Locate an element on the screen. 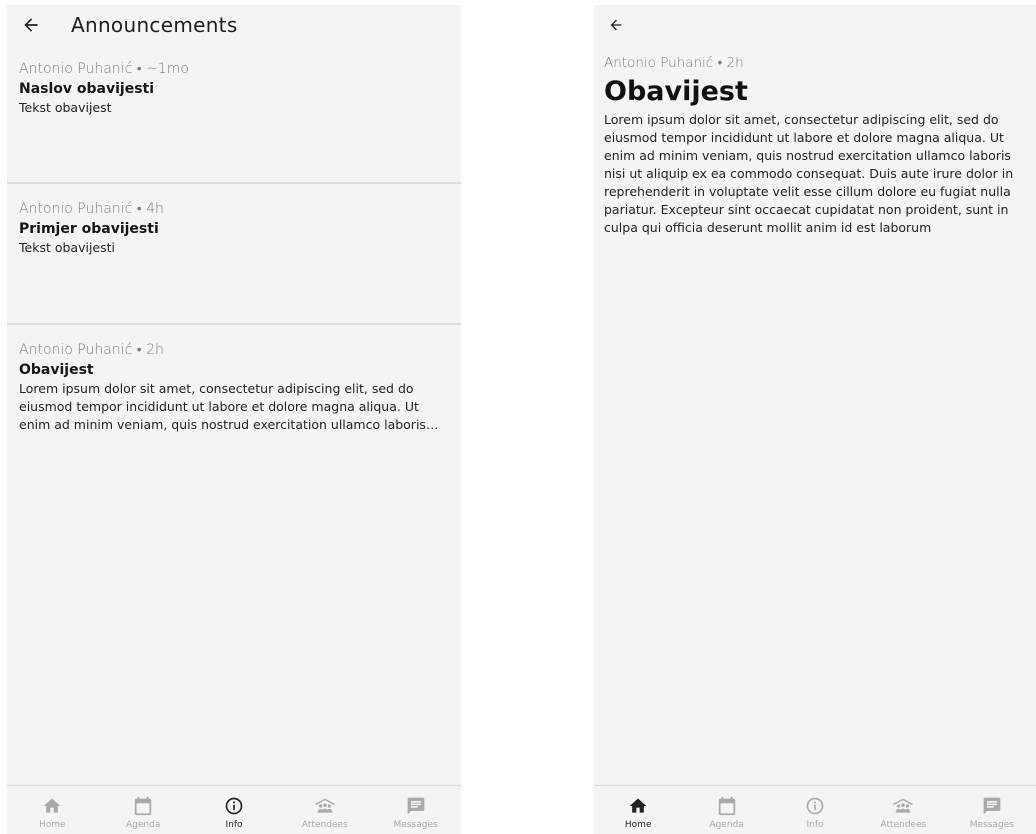 This screenshot has height=834, width=1036. announcement-body: Tekst obavijest is located at coordinates (65, 107).